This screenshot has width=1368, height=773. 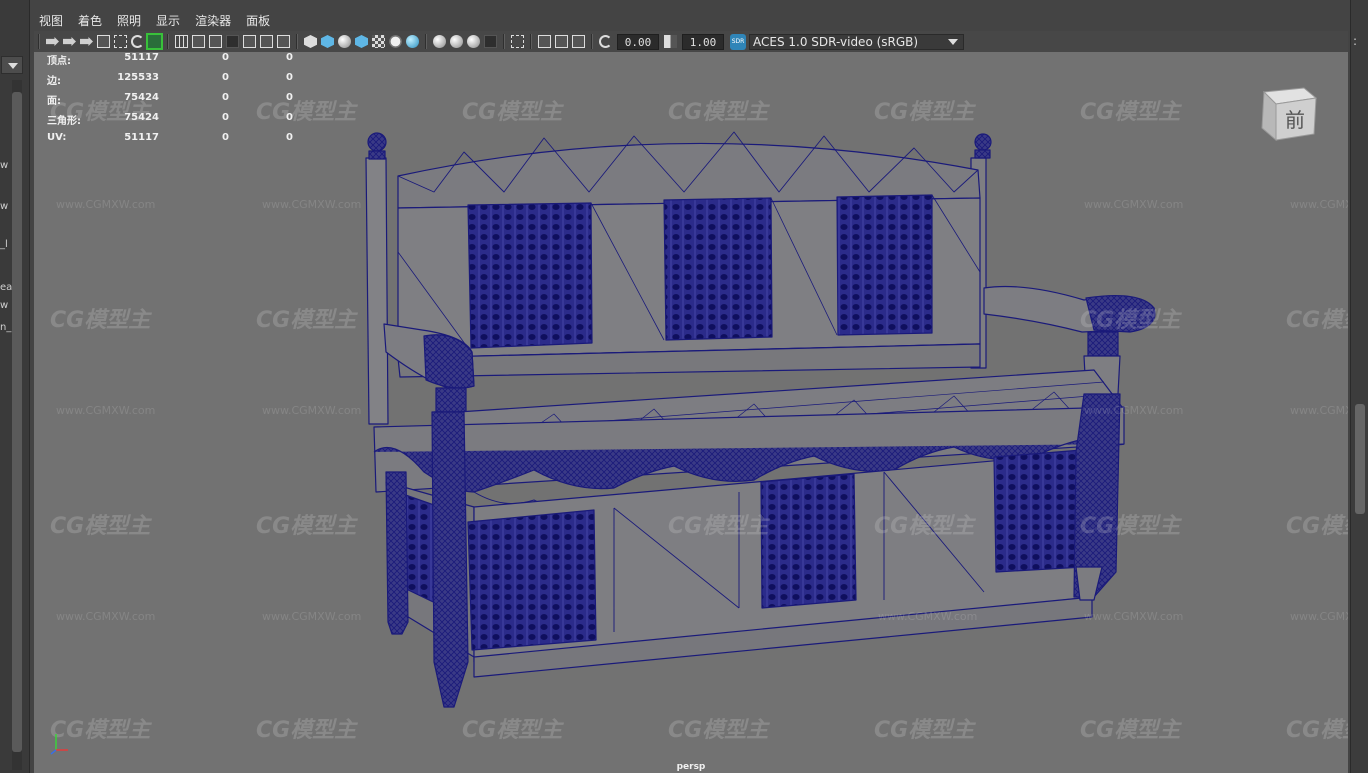 What do you see at coordinates (638, 41) in the screenshot?
I see `exposure-field: 0.00` at bounding box center [638, 41].